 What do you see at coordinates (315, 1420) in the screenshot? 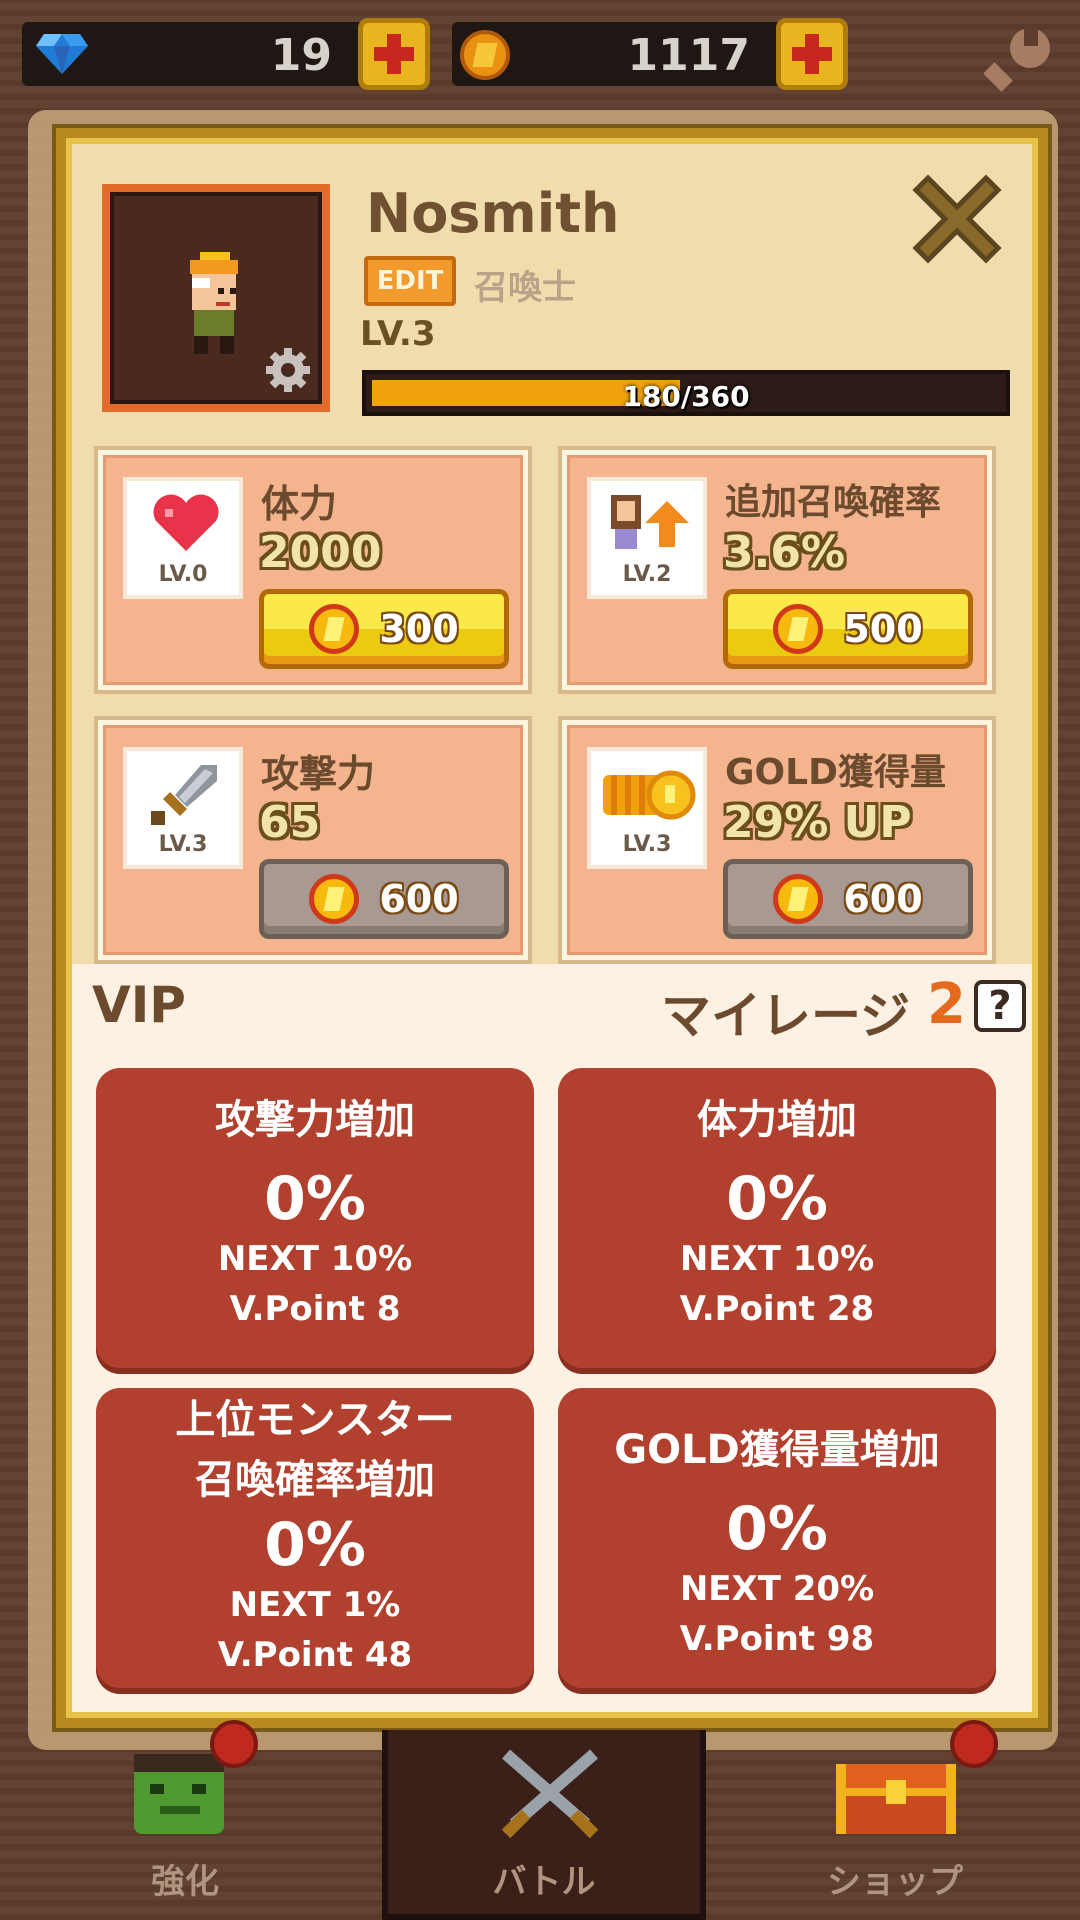
I see `vip-card-title: 上位モンスター` at bounding box center [315, 1420].